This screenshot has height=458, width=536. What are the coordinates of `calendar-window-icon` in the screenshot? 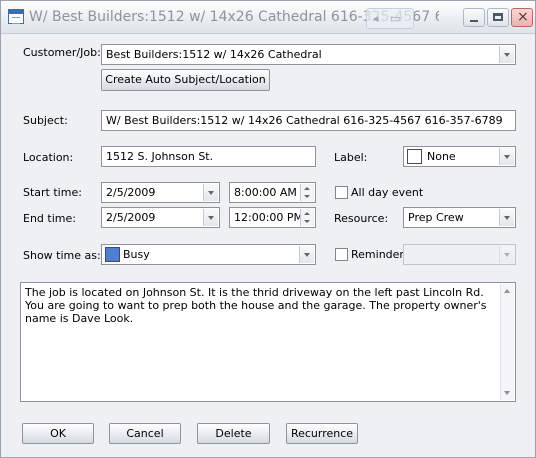 It's located at (16, 16).